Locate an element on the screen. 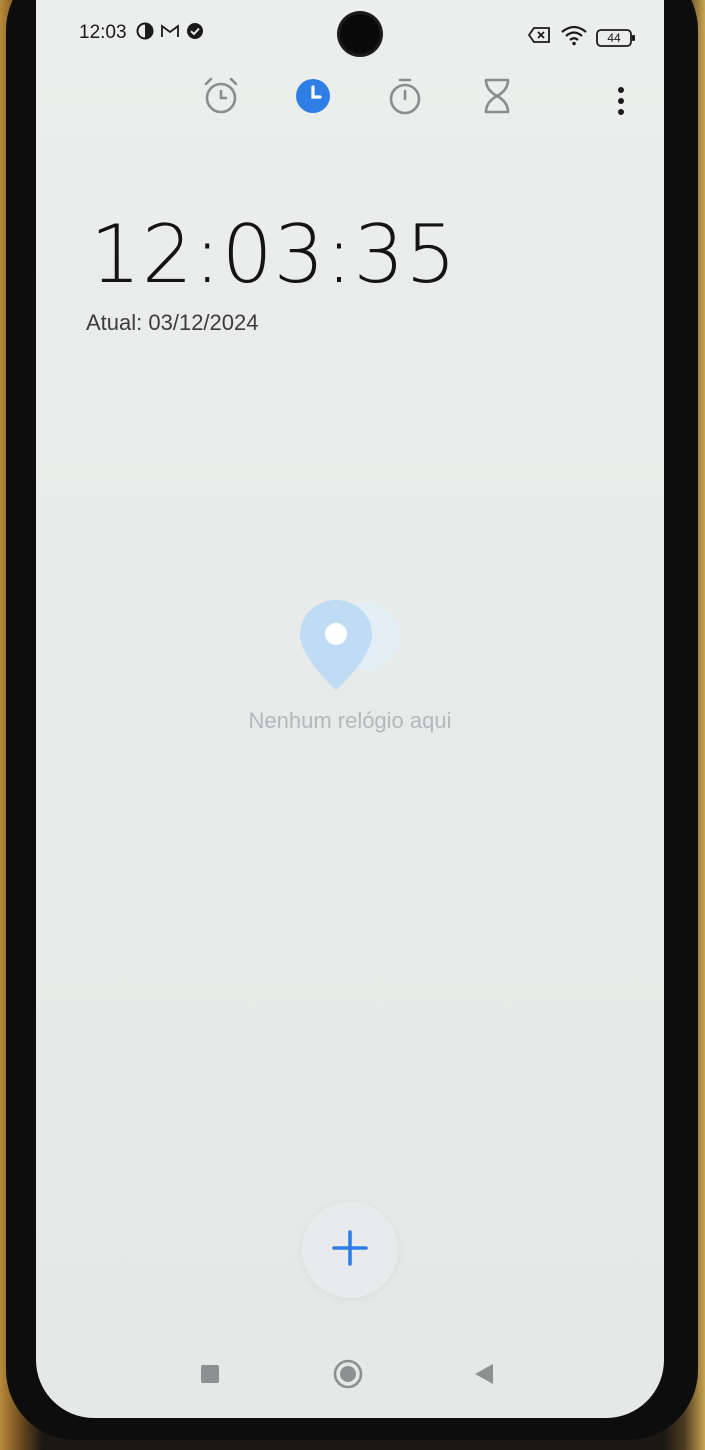 Image resolution: width=705 pixels, height=1450 pixels. back-triangle-icon is located at coordinates (484, 1376).